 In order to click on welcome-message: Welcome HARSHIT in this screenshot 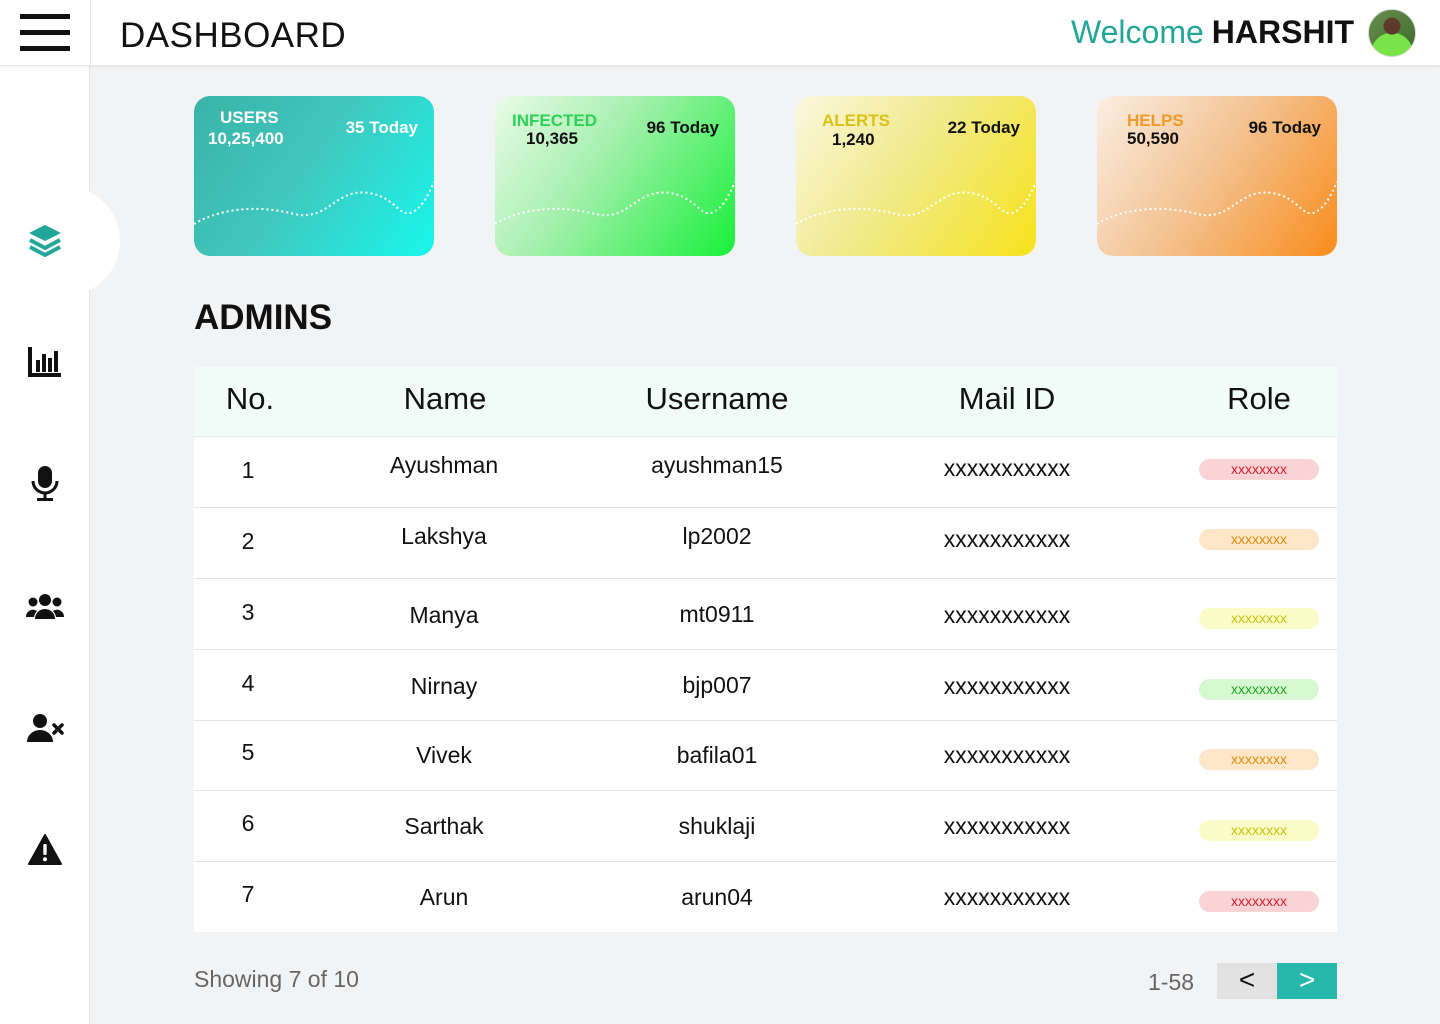, I will do `click(1212, 32)`.